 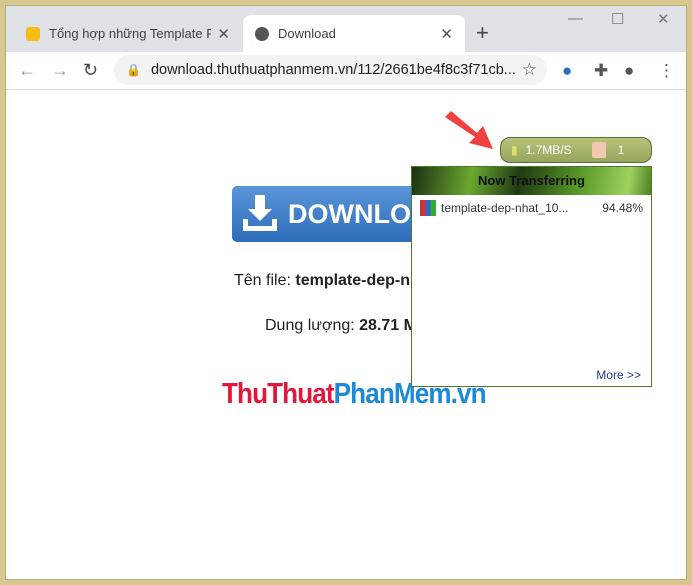 What do you see at coordinates (260, 213) in the screenshot?
I see `download-icon` at bounding box center [260, 213].